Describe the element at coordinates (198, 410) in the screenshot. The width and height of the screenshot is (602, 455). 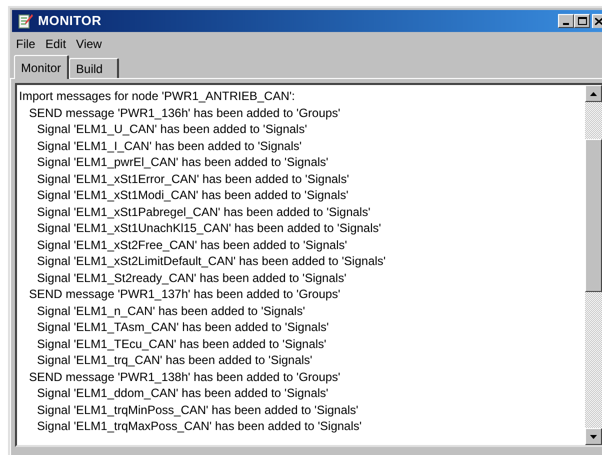
I see `log-line: Signal 'ELM1_trqMinPoss_CAN' has been added to 'Signals'` at that location.